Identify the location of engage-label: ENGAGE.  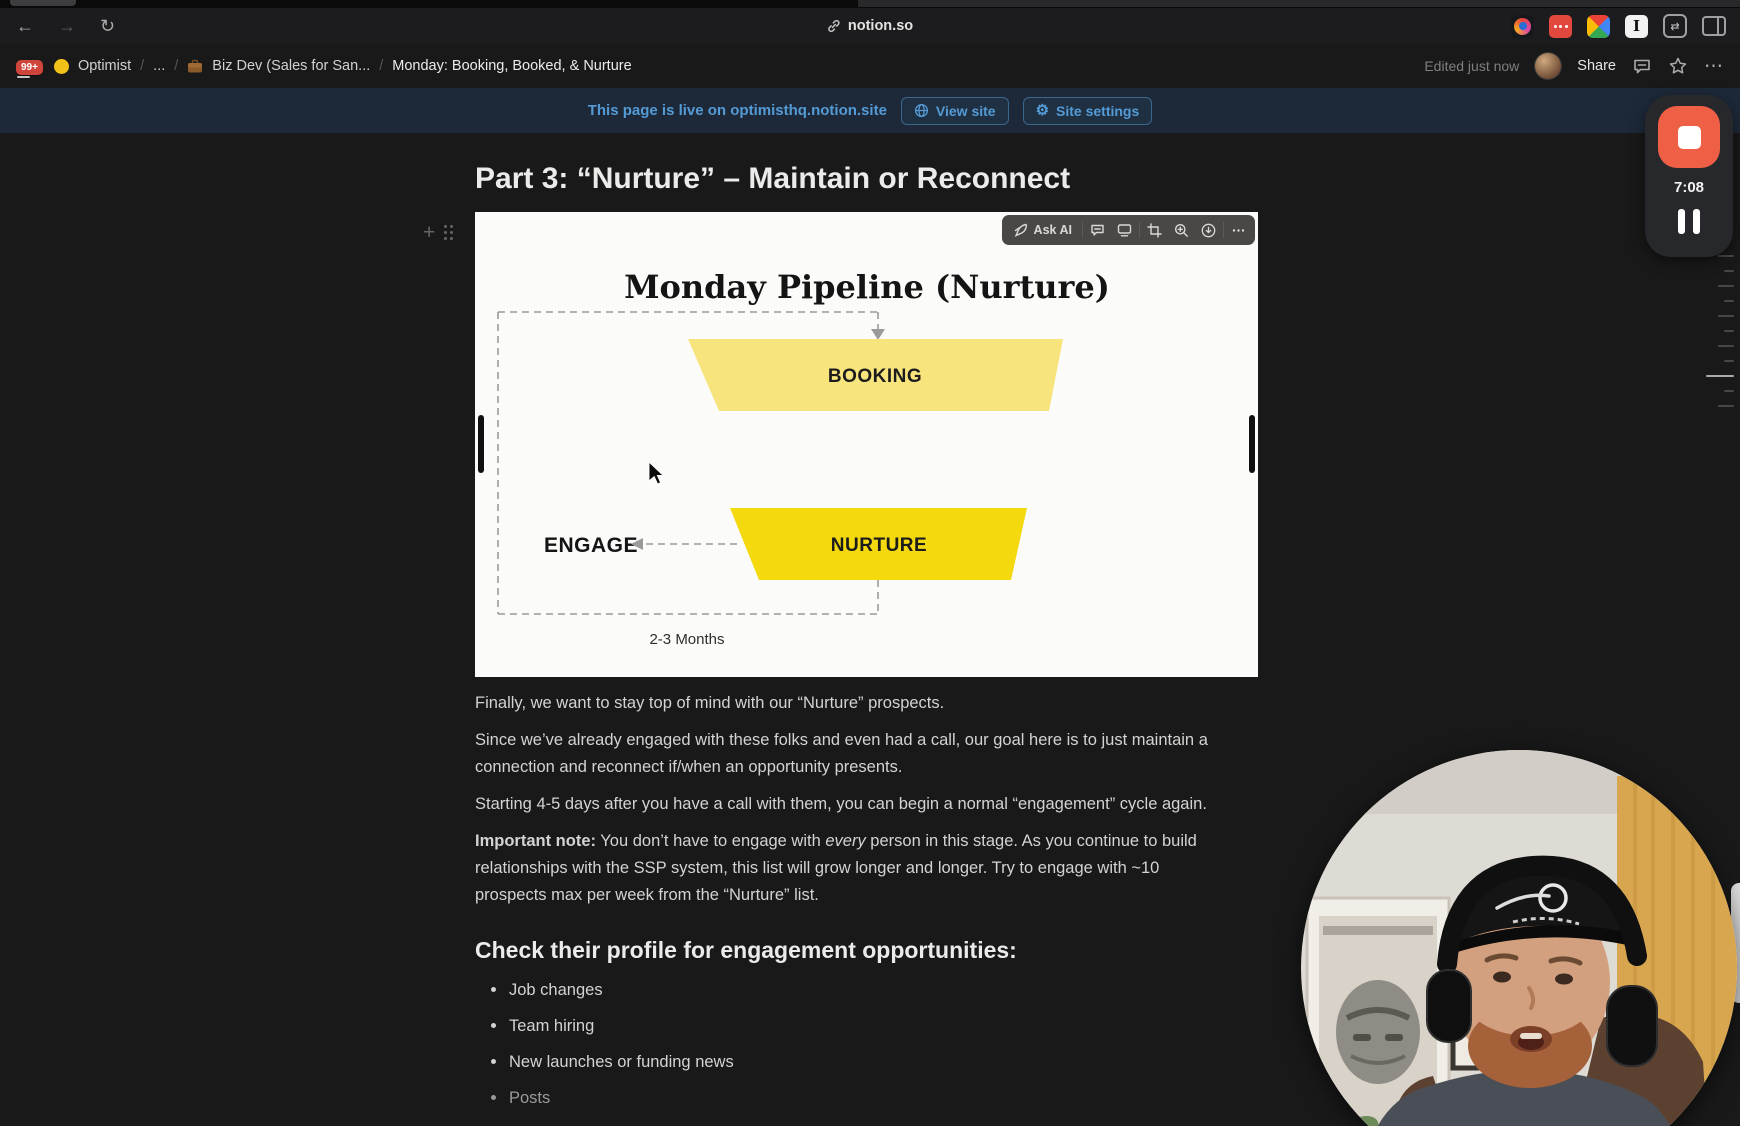
(591, 545).